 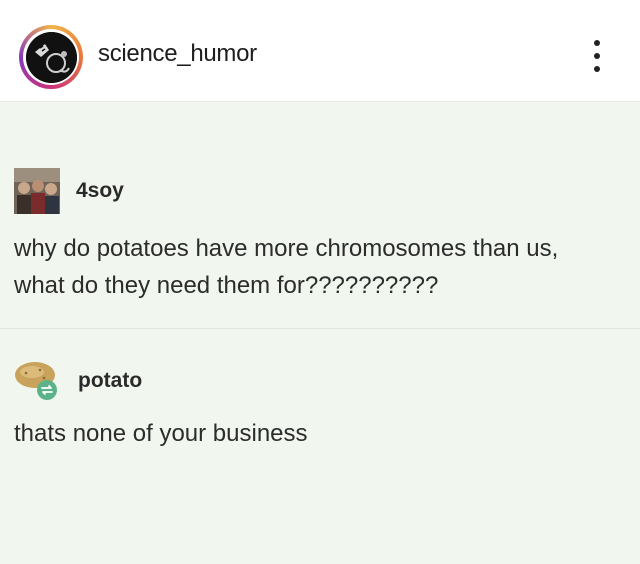 I want to click on photo-avatar-icon, so click(x=37, y=191).